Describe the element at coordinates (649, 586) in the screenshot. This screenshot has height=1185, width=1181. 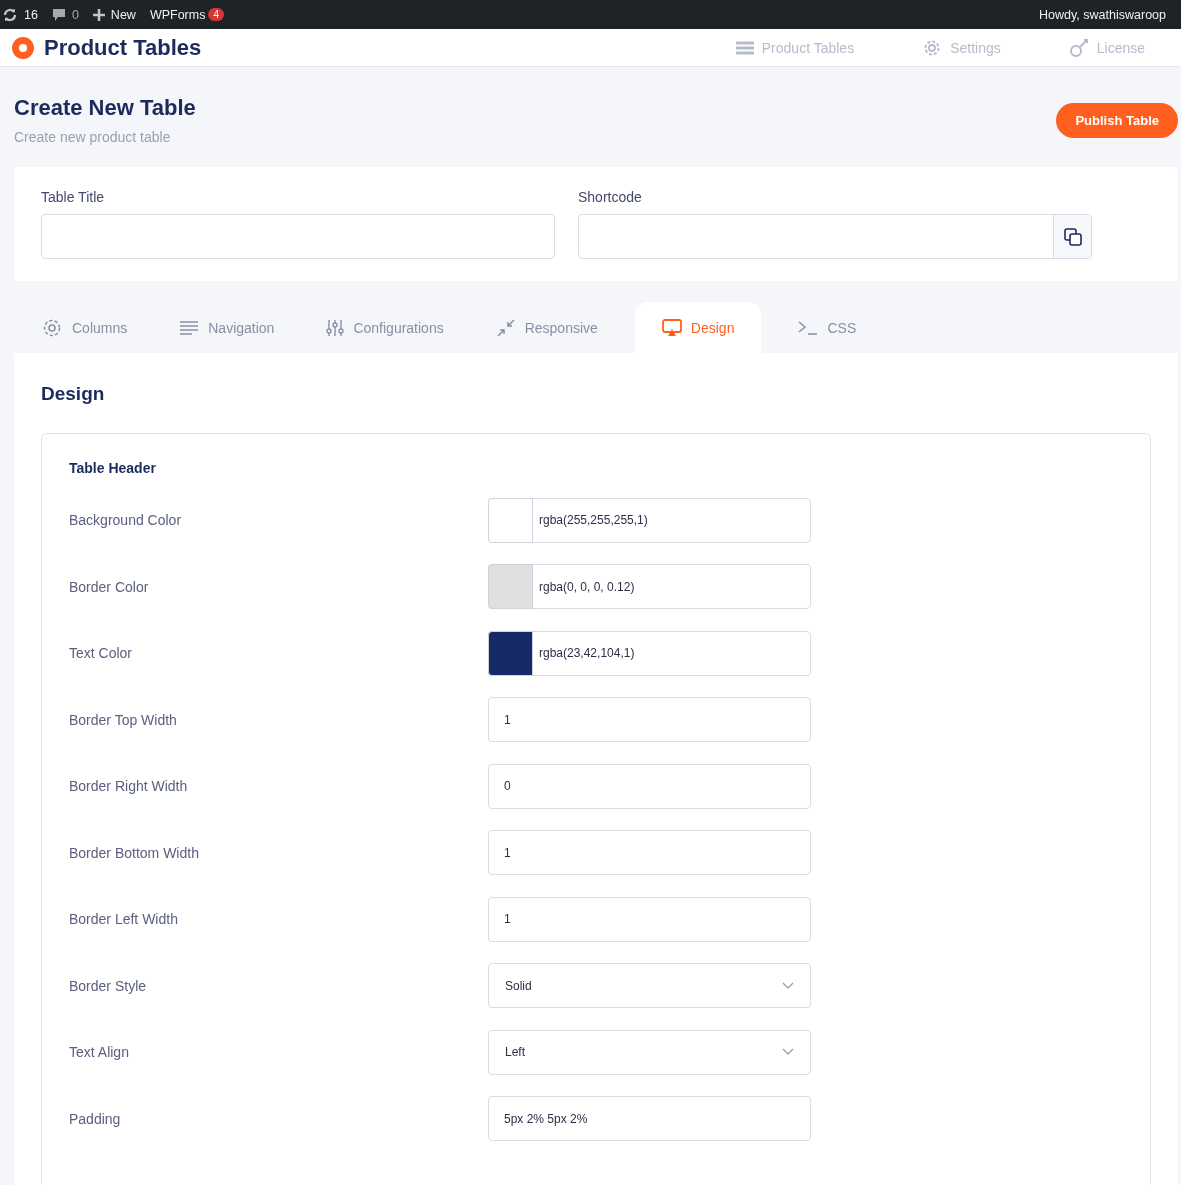
I see `color-field: rgba(0, 0, 0, 0.12)` at that location.